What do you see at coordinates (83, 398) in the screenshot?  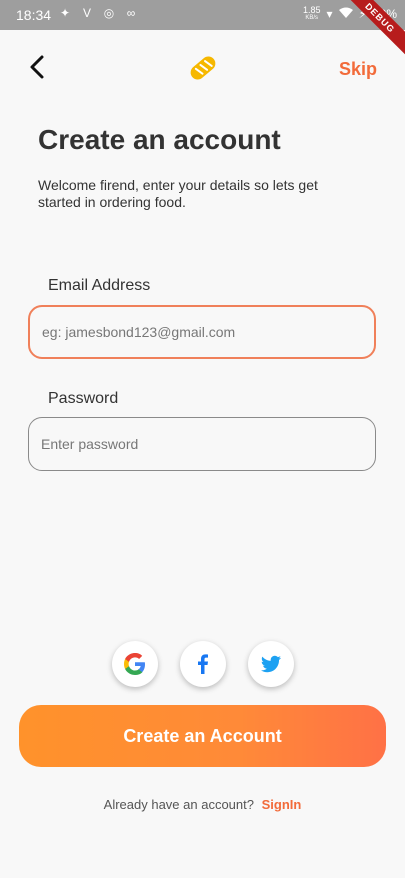 I see `password-label: Password` at bounding box center [83, 398].